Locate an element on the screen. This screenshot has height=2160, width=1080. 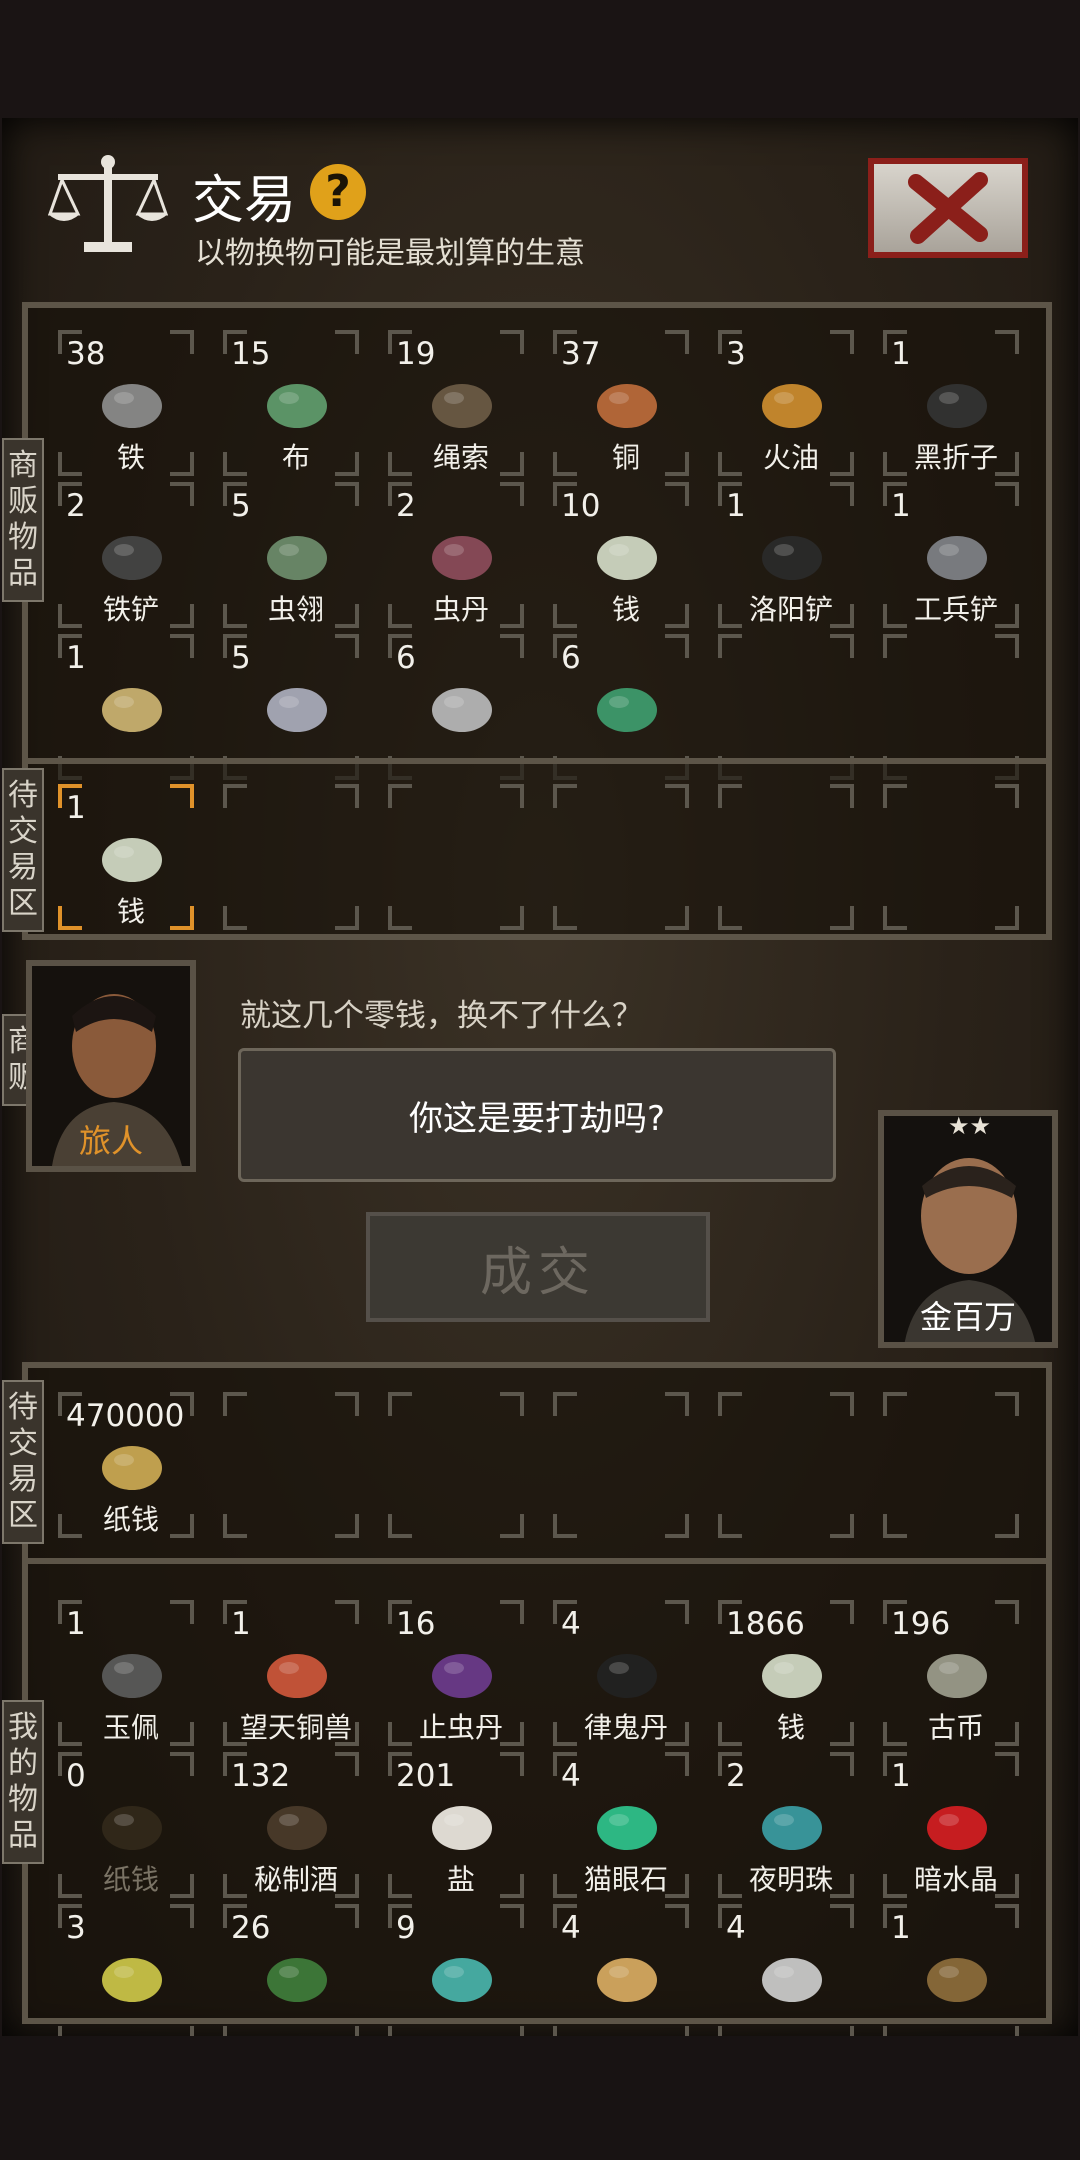
item-slot: 1 洛阳铲 is located at coordinates (786, 555).